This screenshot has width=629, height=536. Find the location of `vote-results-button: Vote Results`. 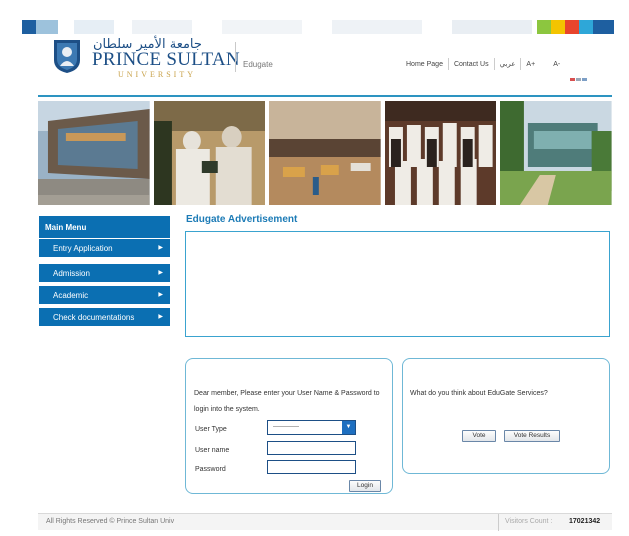

vote-results-button: Vote Results is located at coordinates (532, 436).